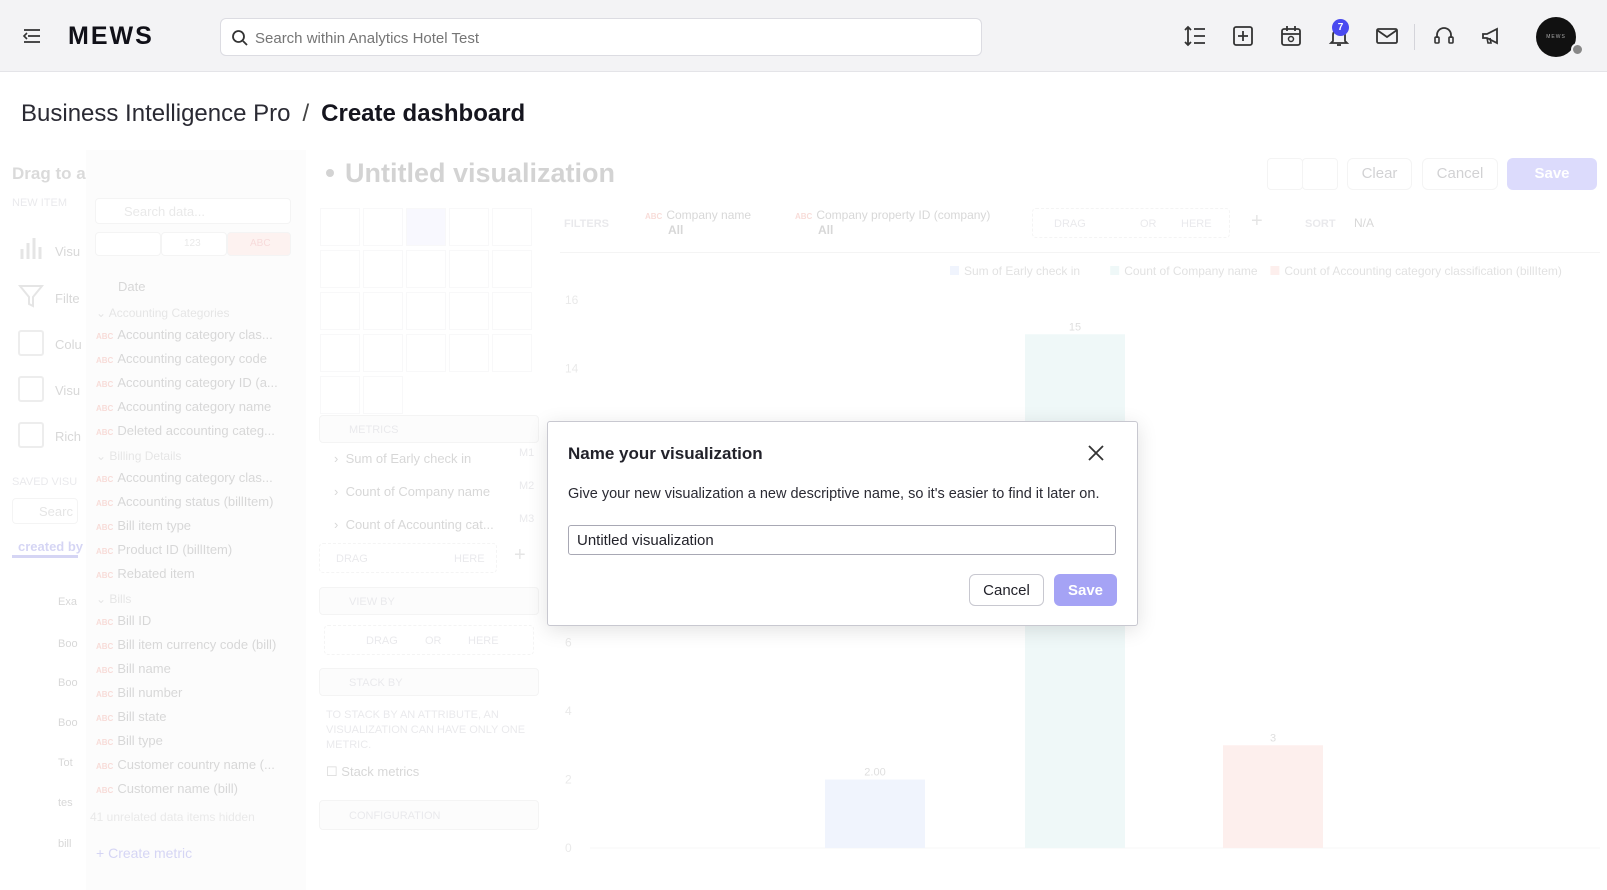 The height and width of the screenshot is (890, 1607). What do you see at coordinates (1577, 49) in the screenshot?
I see `status-indicator` at bounding box center [1577, 49].